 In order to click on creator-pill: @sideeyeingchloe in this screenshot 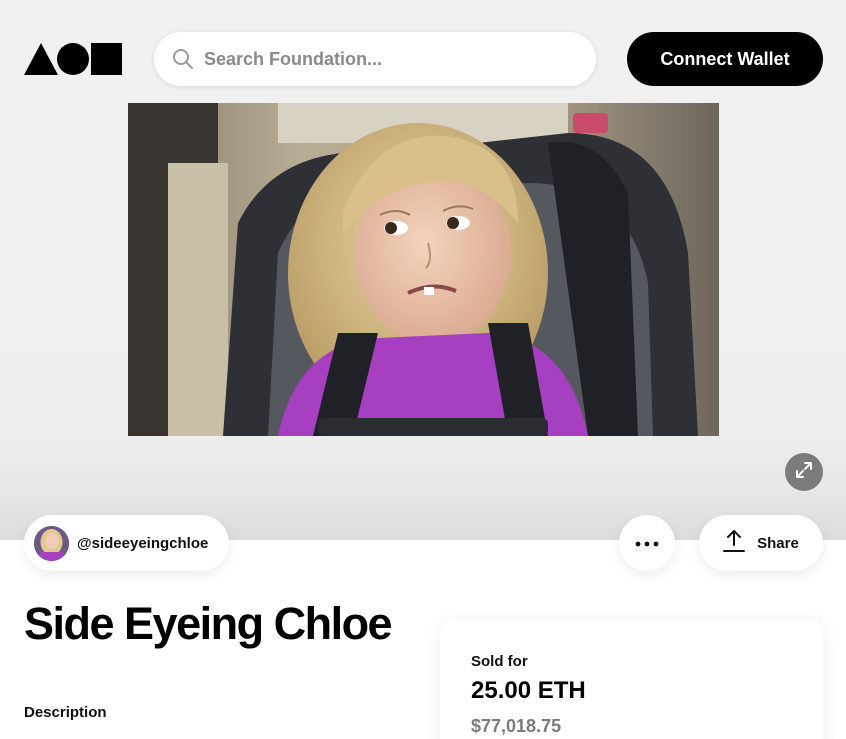, I will do `click(126, 543)`.